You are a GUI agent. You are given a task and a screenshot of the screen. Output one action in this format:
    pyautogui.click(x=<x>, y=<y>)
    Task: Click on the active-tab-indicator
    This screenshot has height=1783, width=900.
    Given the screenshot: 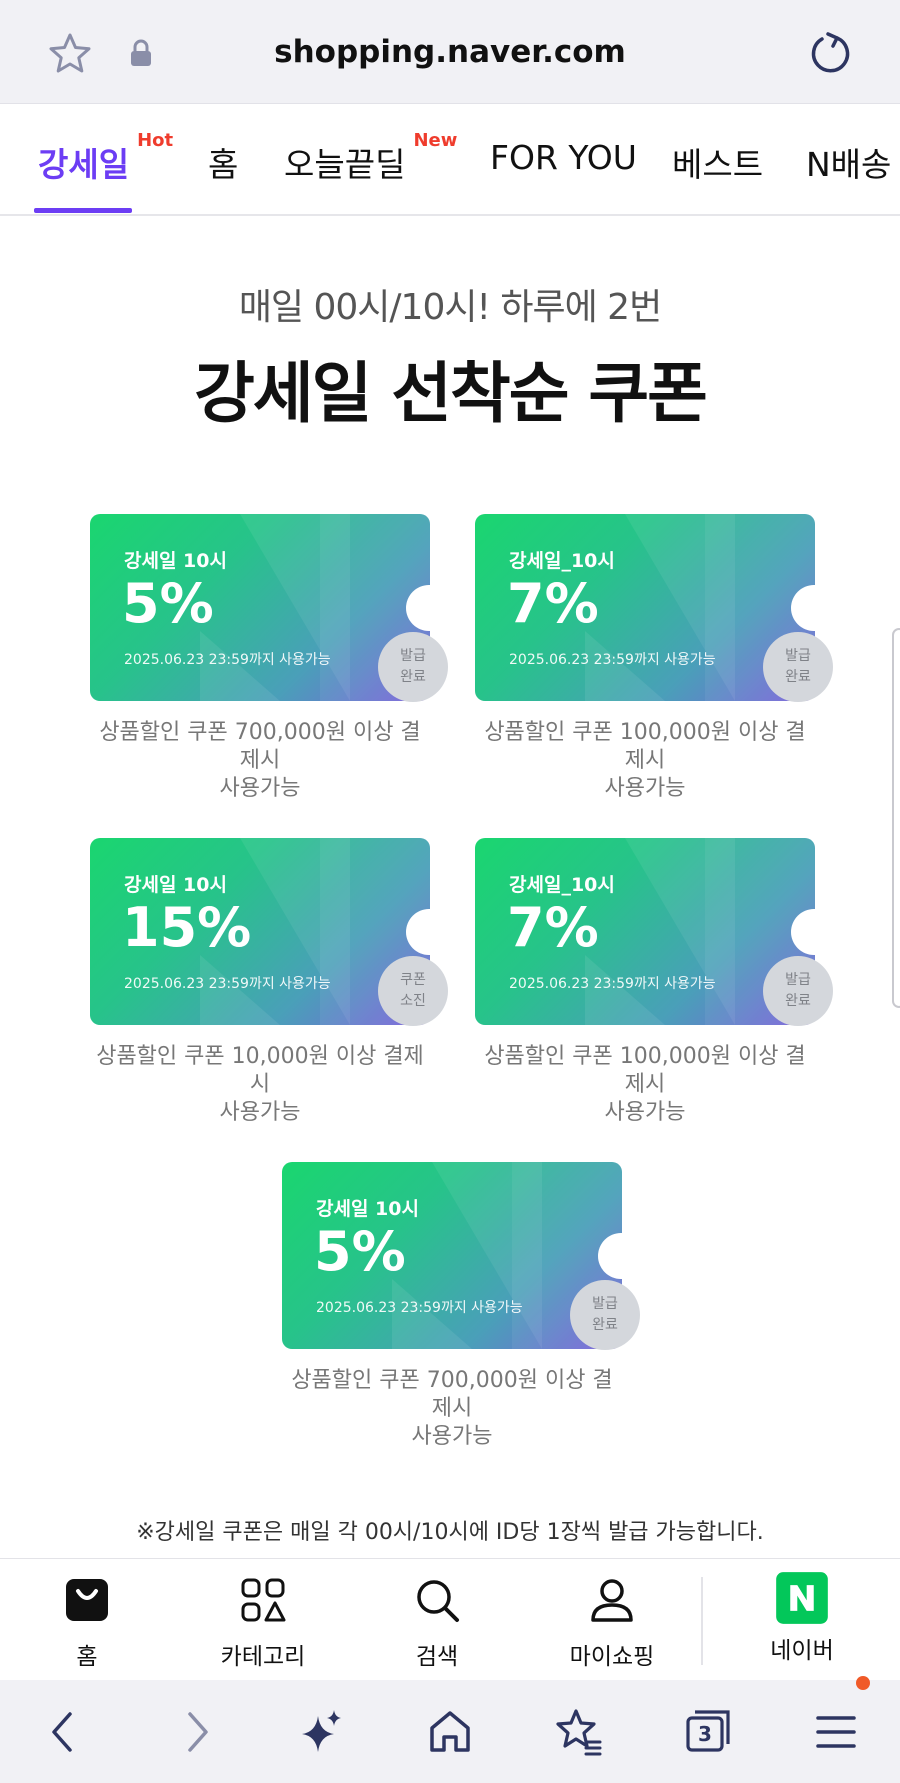 What is the action you would take?
    pyautogui.click(x=83, y=210)
    